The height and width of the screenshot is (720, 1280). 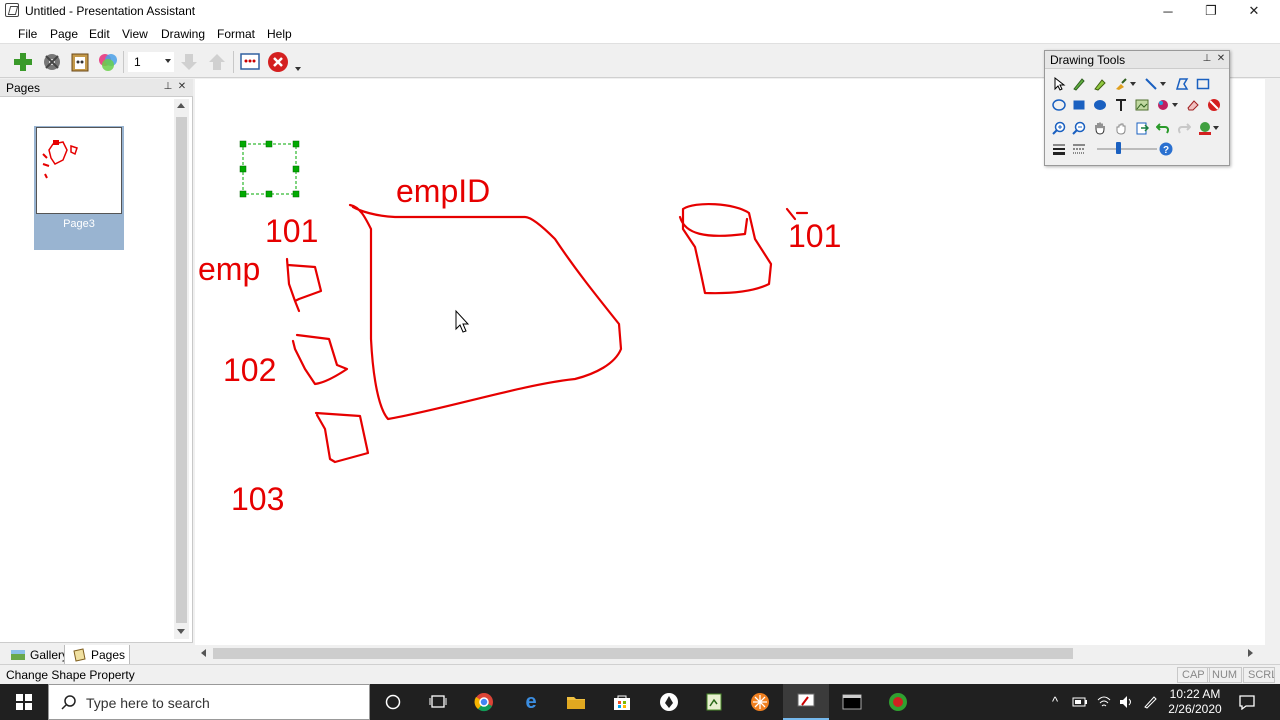 I want to click on taskbar-file-explorer, so click(x=576, y=702).